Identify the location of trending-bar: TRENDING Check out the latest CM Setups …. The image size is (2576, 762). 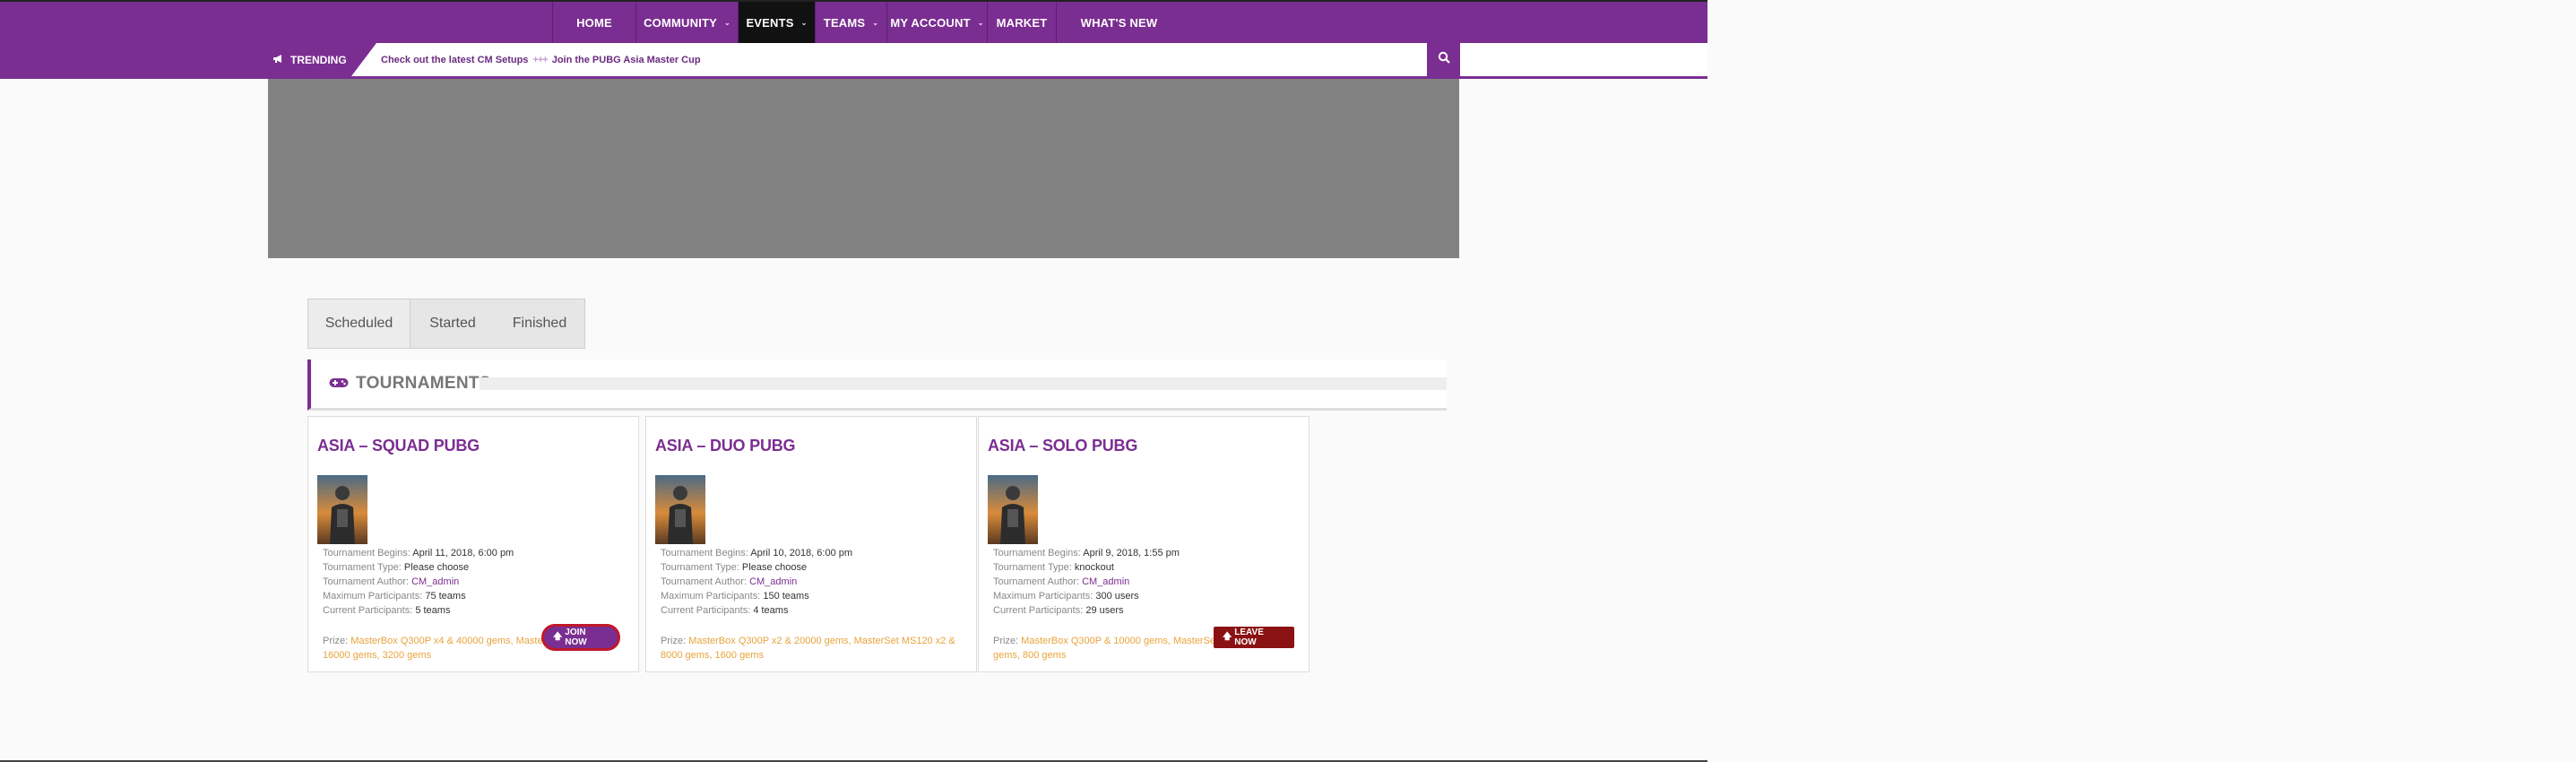
(853, 61).